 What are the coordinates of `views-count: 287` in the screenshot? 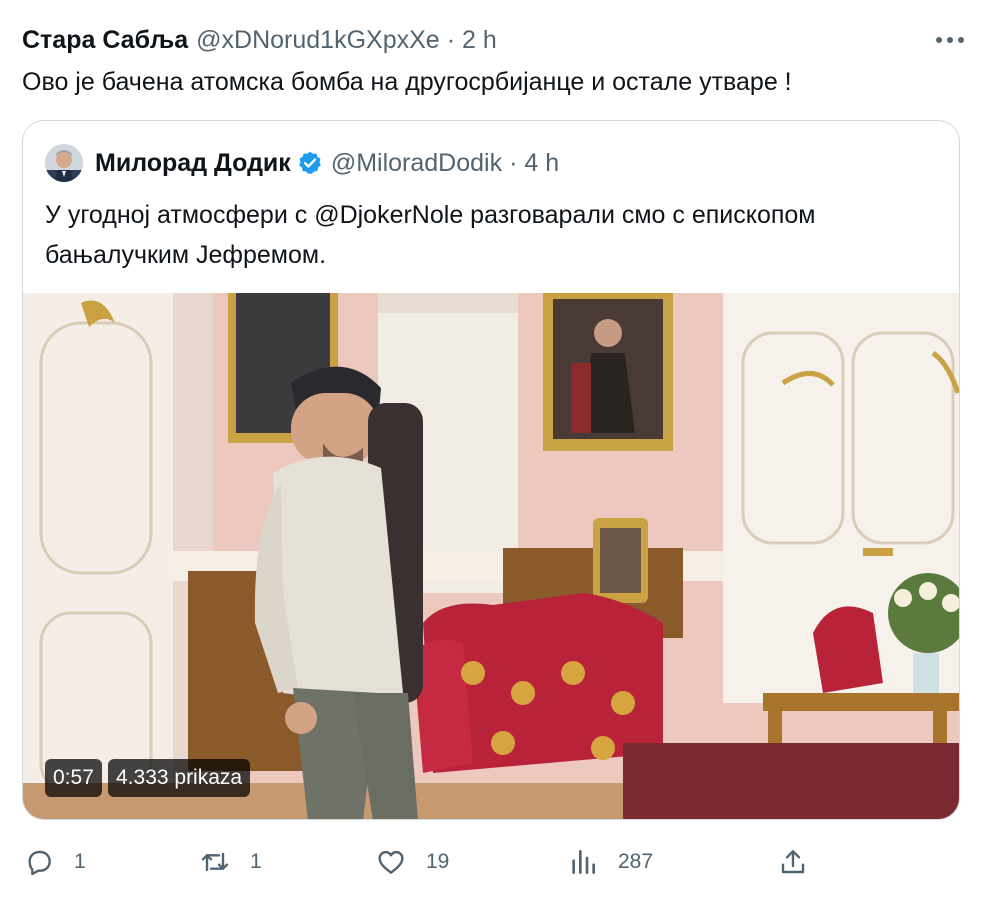 It's located at (636, 861).